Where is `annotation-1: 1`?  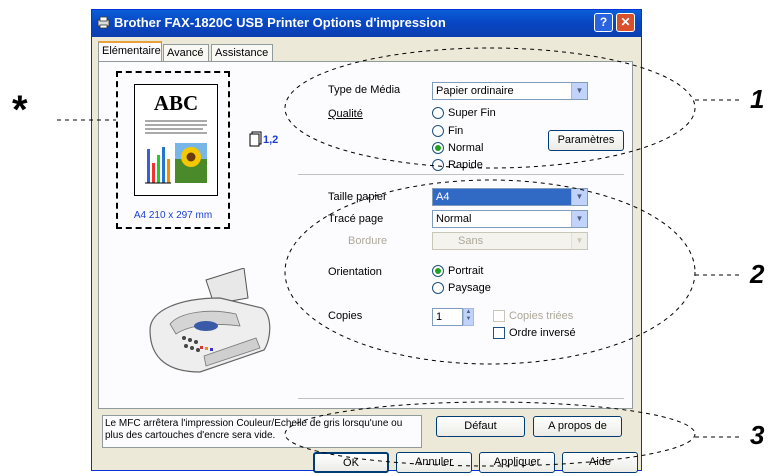
annotation-1: 1 is located at coordinates (757, 99).